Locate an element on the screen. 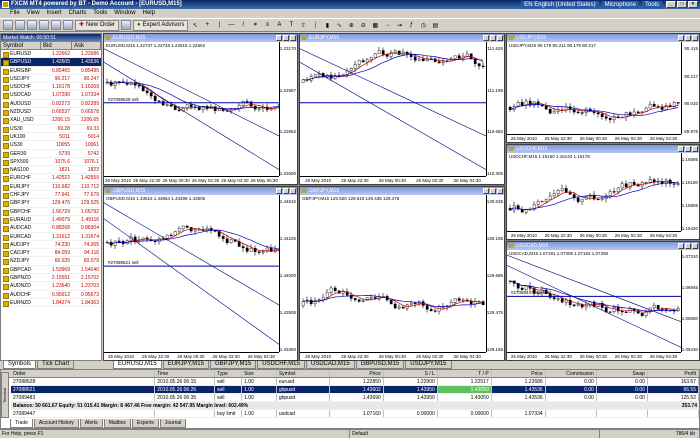  chart-title-eurusd: EURUSD,M15 is located at coordinates (200, 38).